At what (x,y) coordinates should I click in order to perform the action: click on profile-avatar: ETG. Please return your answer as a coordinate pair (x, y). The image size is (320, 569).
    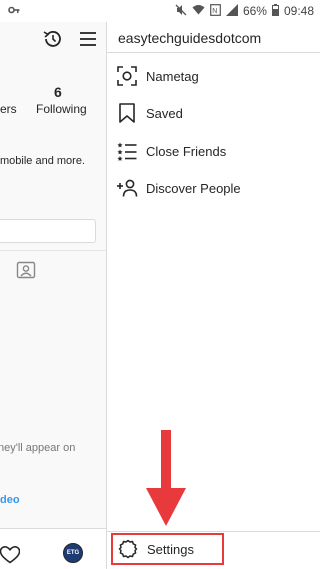
    Looking at the image, I should click on (73, 553).